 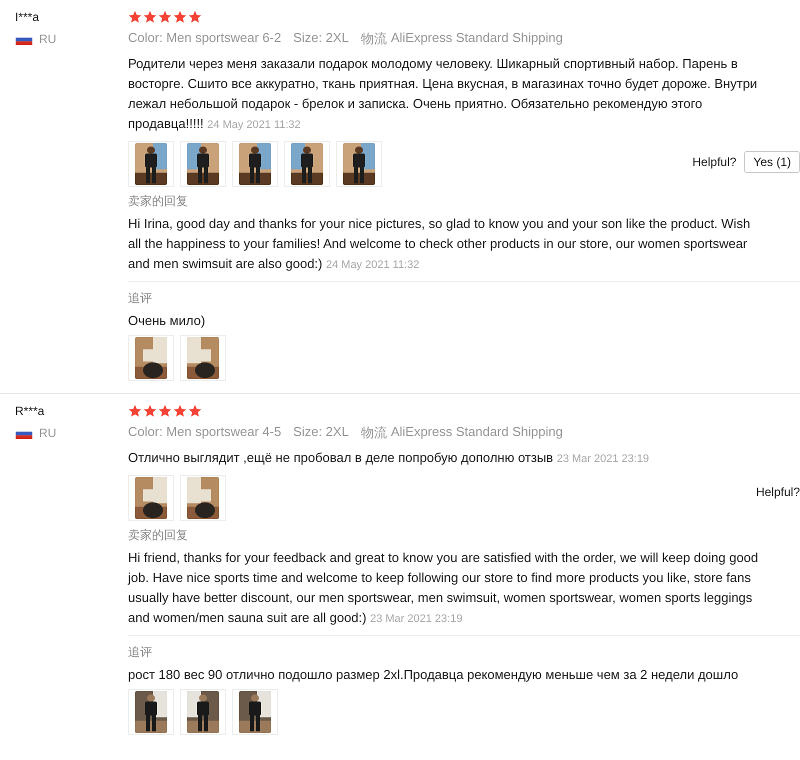 I want to click on review-text: Родители через меня заказали подарок молодому человеку. Шикарный спортивный набор. Парень в восторге. Сшито все аккуратно, ткань приятная. Цена вкусная, в магазинах точно будет дороже. Внутри лежал небольшой подарок - брелок и записка. Очень приятно. Обязательно рекомендую этого продавца!!!!! 24 May 2021 11:32, so click(x=443, y=94).